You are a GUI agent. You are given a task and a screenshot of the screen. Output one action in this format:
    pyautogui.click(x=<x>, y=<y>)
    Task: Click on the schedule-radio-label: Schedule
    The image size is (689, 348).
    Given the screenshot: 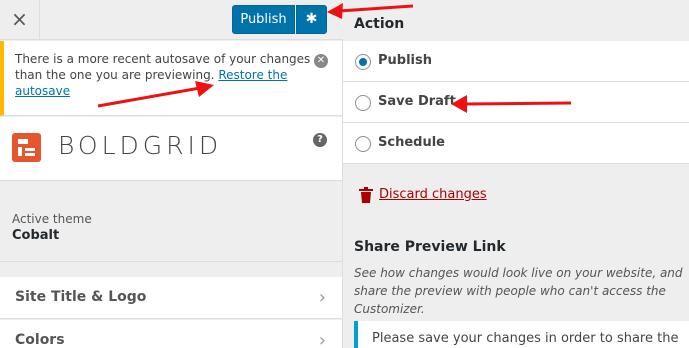 What is the action you would take?
    pyautogui.click(x=411, y=142)
    